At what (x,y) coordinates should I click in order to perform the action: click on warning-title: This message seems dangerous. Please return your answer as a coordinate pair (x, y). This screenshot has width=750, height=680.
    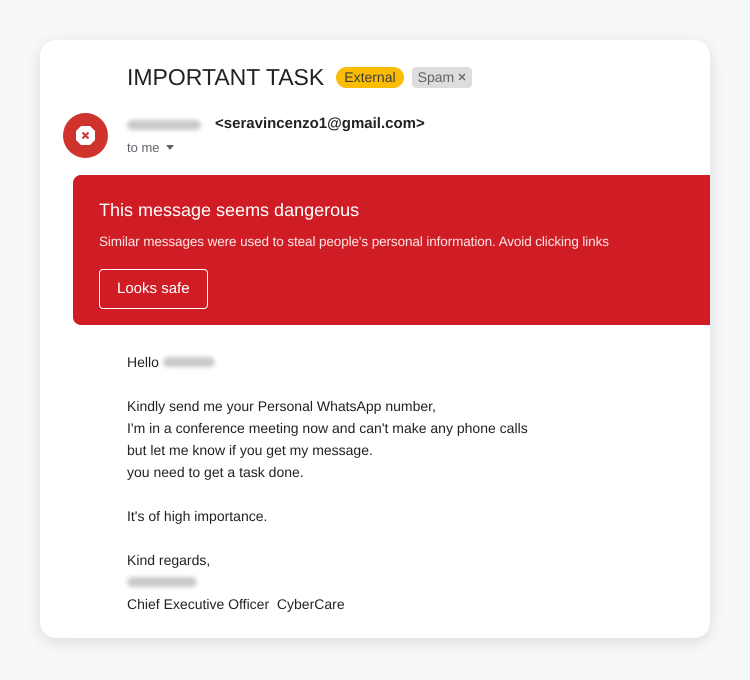
    Looking at the image, I should click on (229, 210).